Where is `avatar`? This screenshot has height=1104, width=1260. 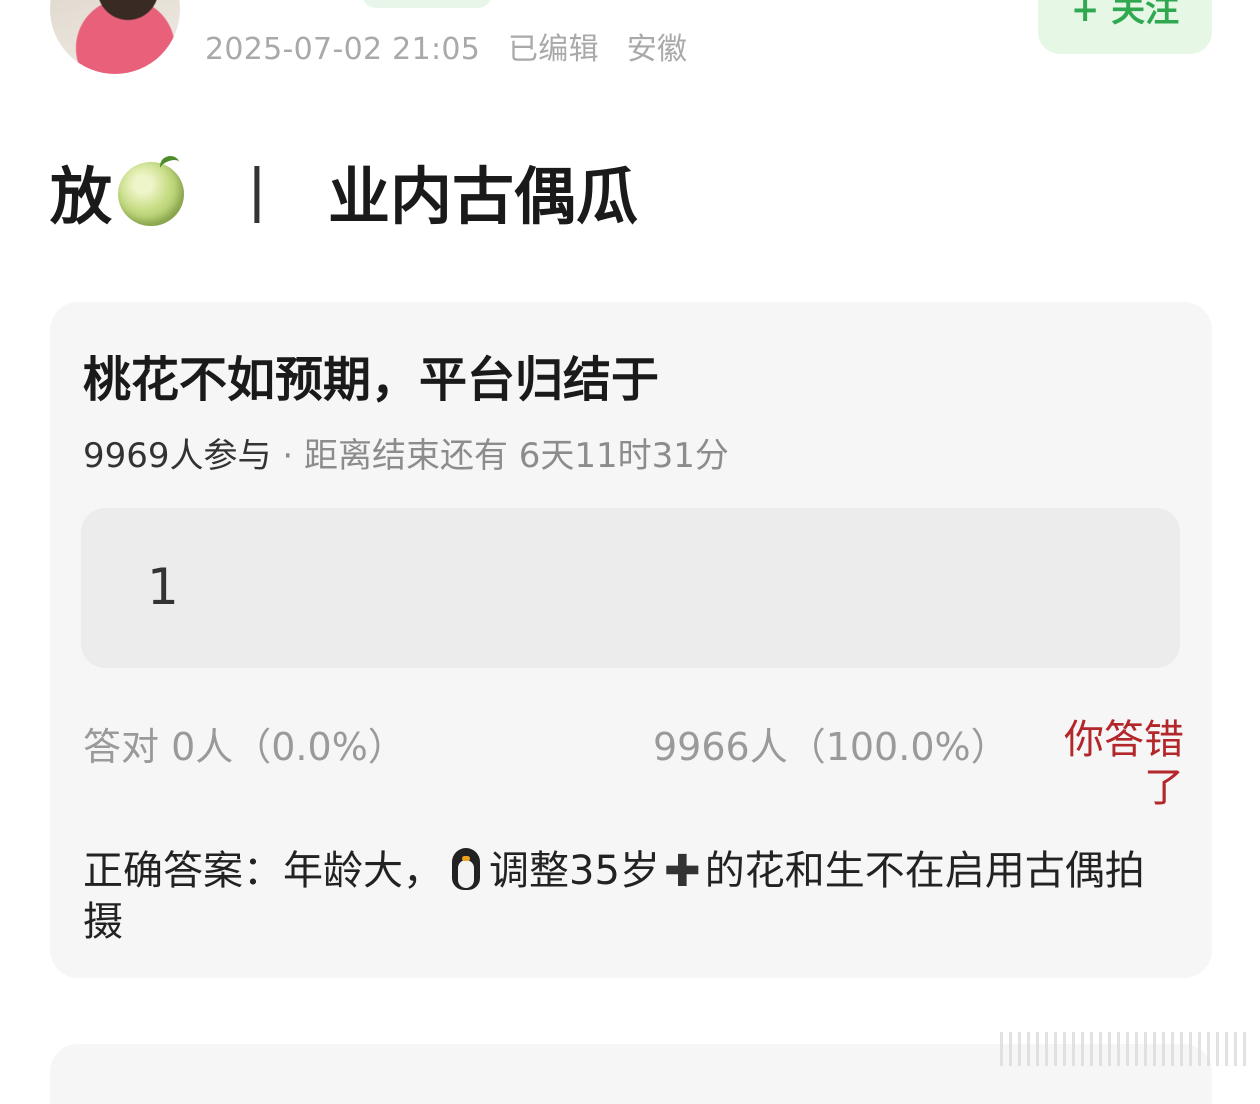
avatar is located at coordinates (115, 37).